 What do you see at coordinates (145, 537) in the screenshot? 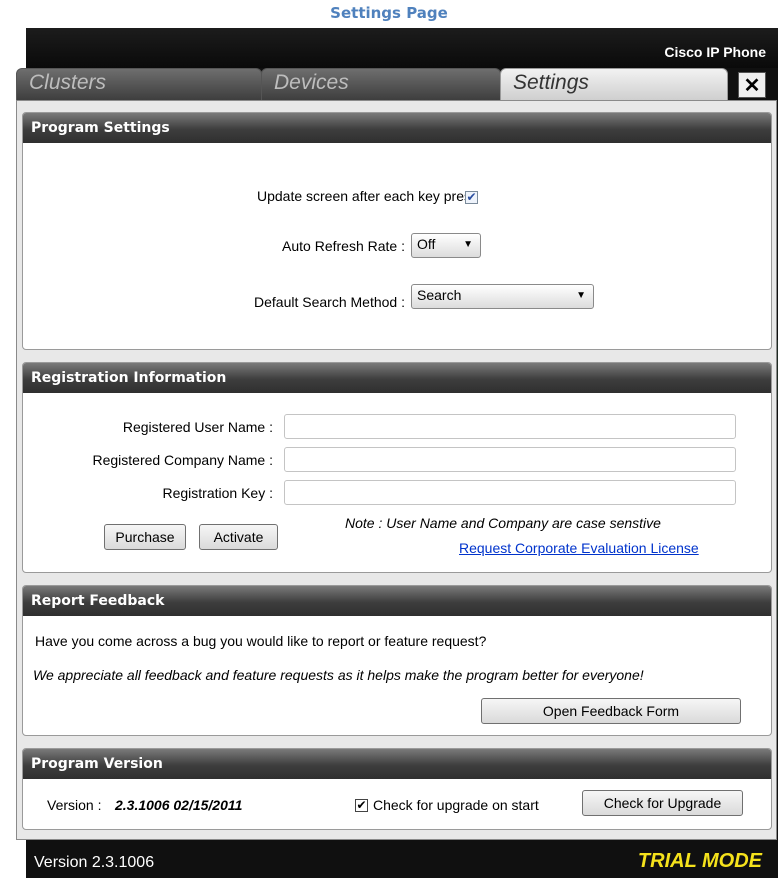
I see `purchase-button: Purchase` at bounding box center [145, 537].